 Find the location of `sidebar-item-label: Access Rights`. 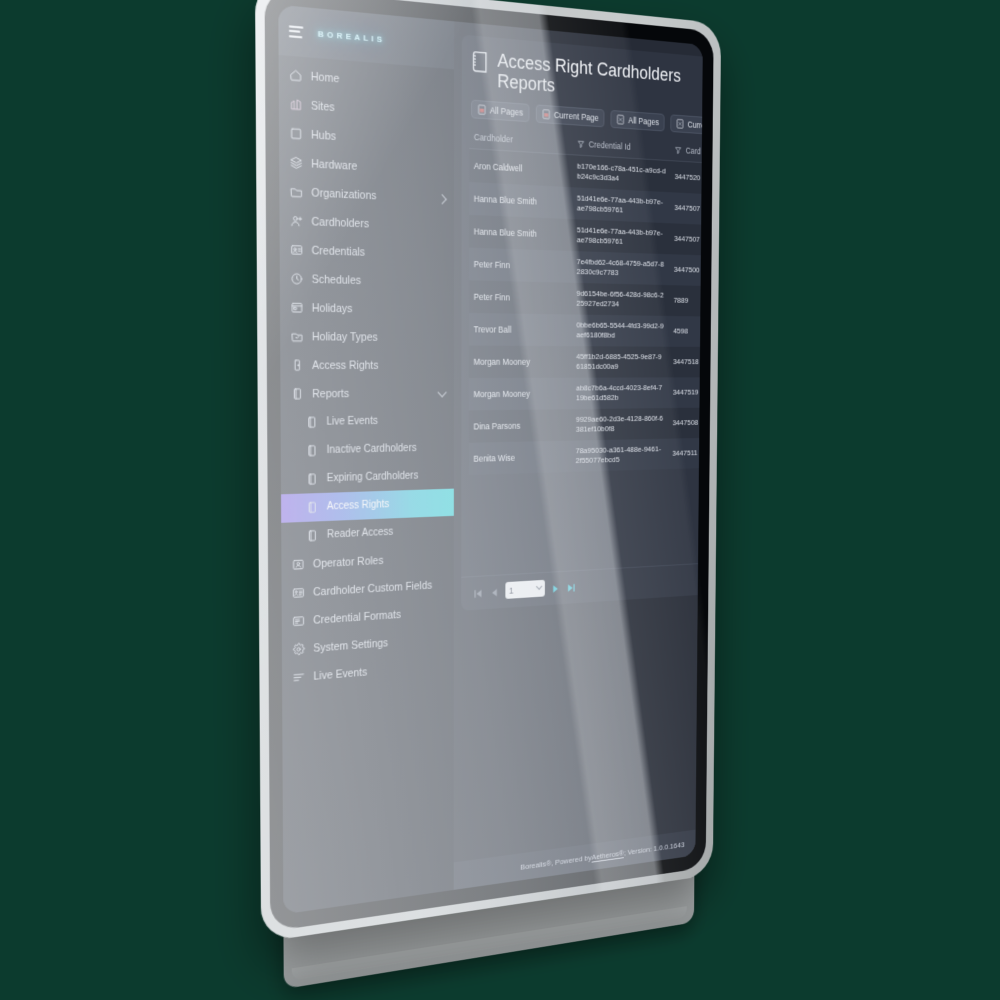

sidebar-item-label: Access Rights is located at coordinates (358, 505).